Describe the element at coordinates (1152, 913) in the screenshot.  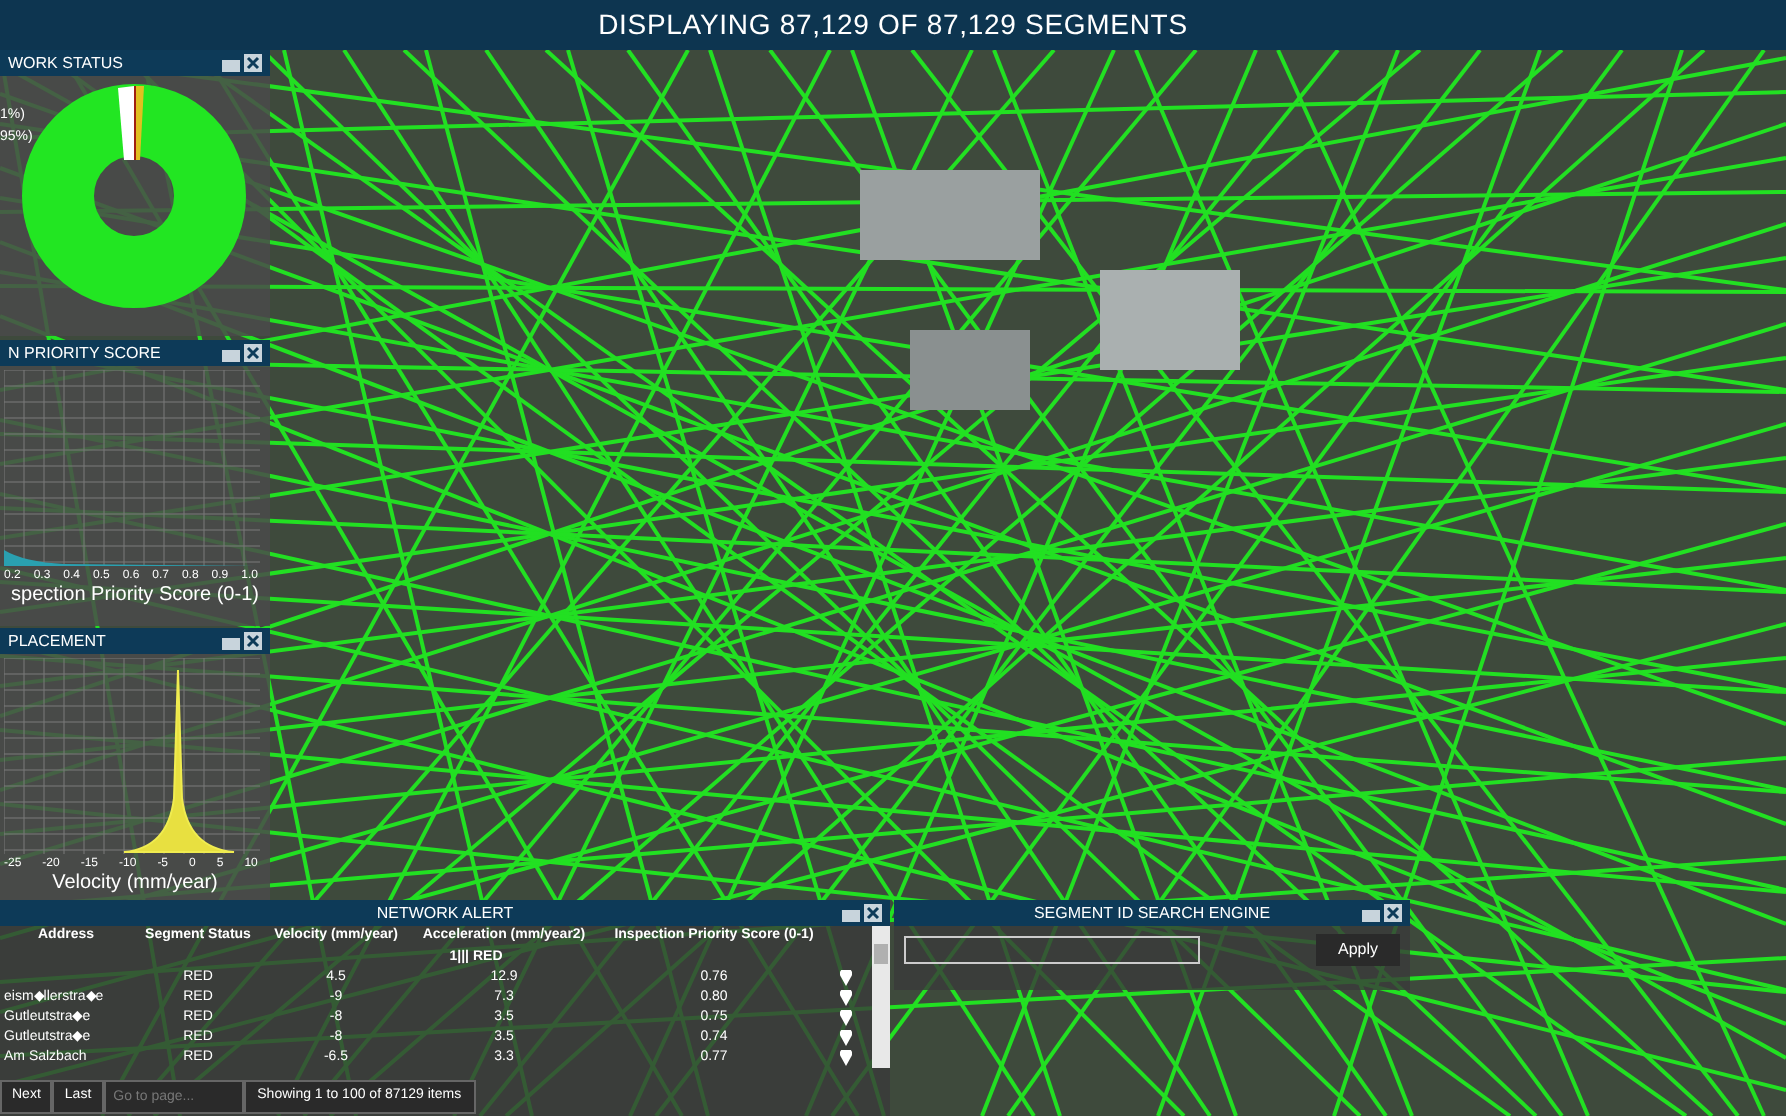
I see `panel-title: SEGMENT ID SEARCH ENGINE` at that location.